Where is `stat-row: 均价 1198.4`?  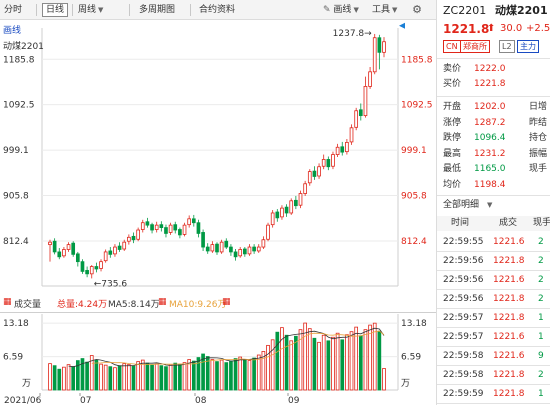
stat-row: 均价 1198.4 is located at coordinates (493, 185).